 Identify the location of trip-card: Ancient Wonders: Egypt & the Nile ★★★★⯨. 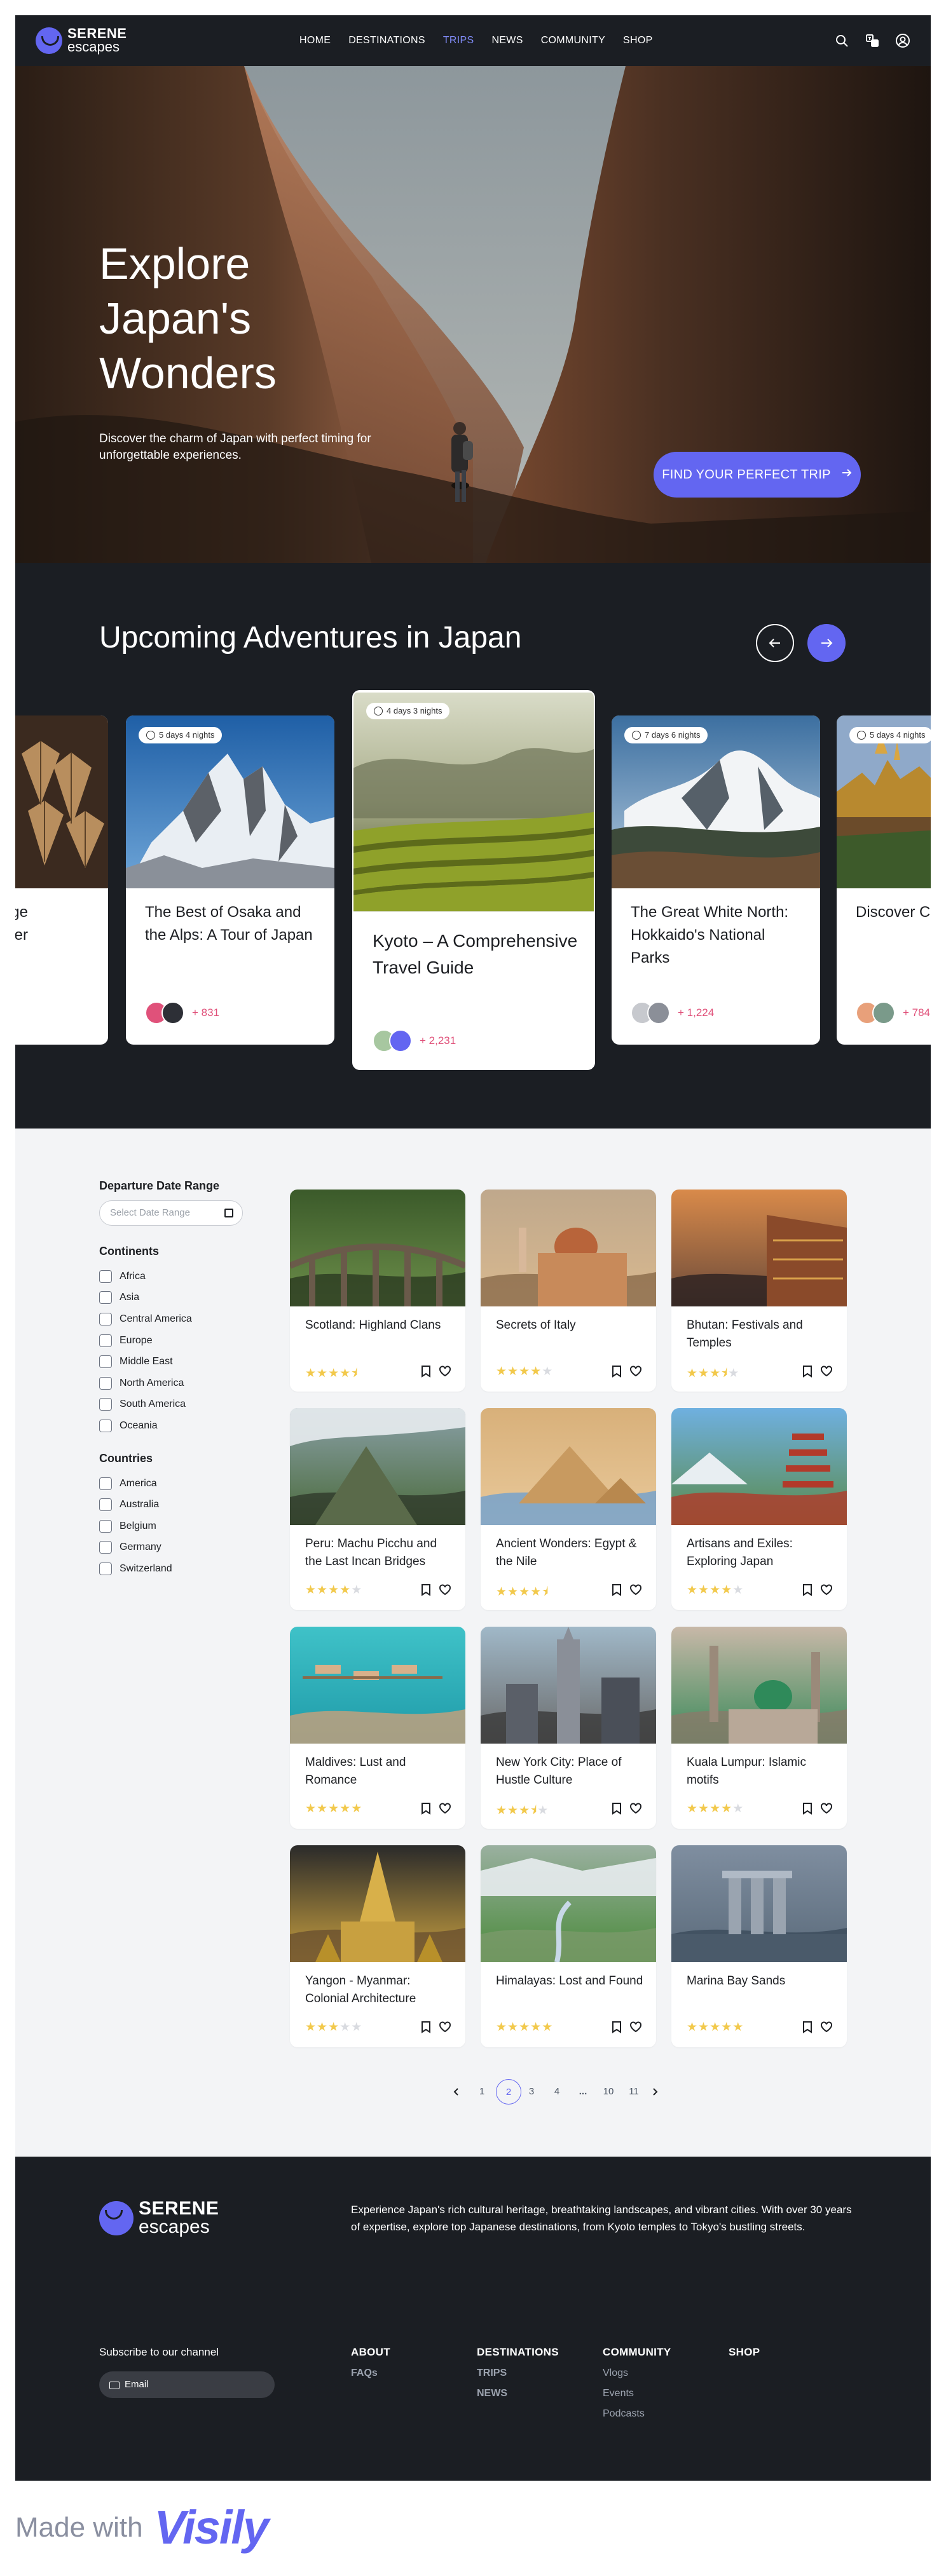
(568, 1509).